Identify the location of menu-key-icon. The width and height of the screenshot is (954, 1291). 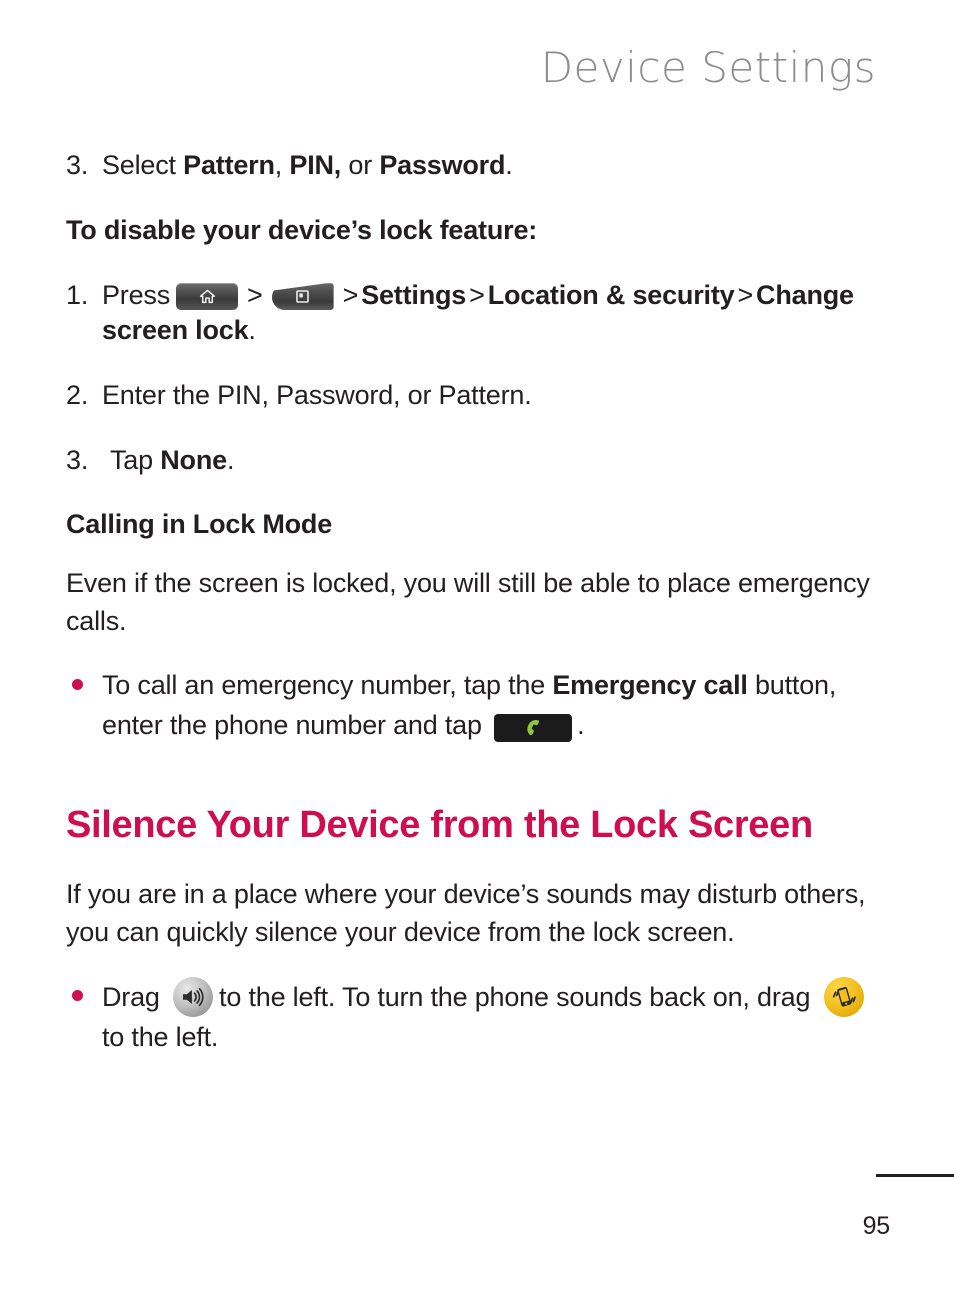
(302, 297).